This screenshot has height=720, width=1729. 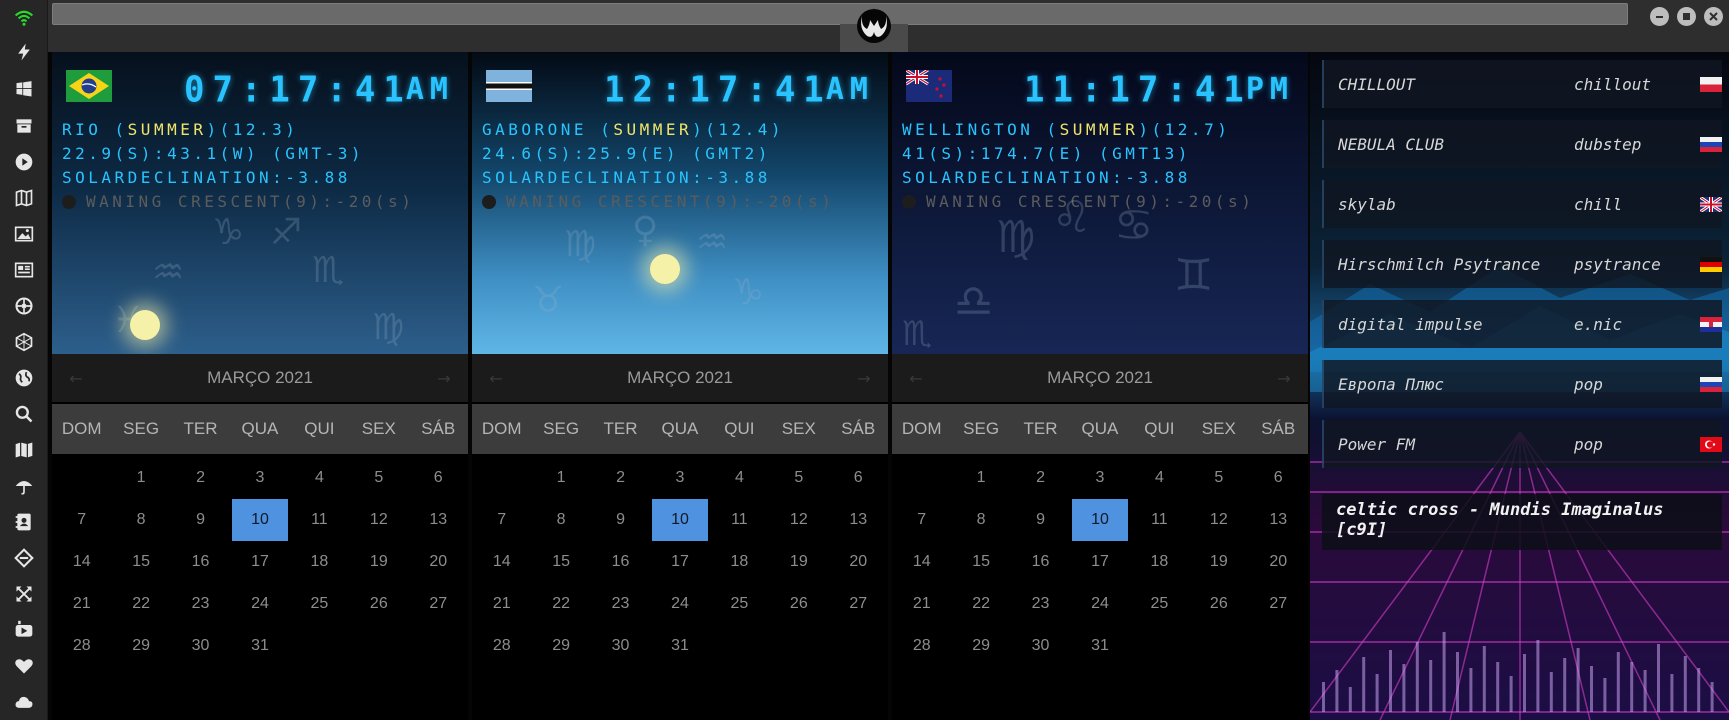 I want to click on hexagon-icon, so click(x=24, y=342).